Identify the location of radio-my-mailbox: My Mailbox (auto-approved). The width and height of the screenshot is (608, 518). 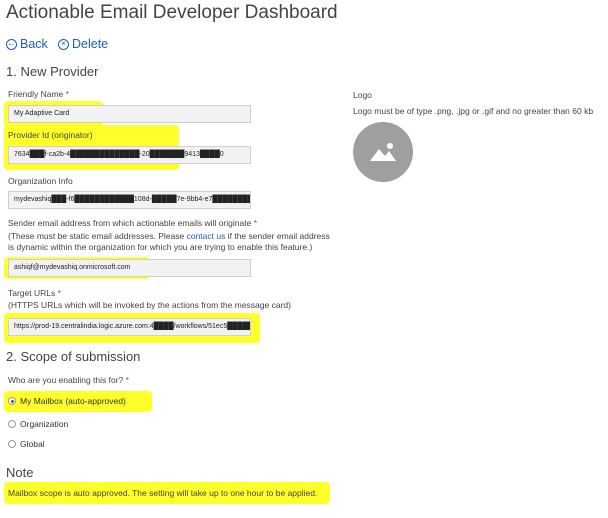
(67, 401).